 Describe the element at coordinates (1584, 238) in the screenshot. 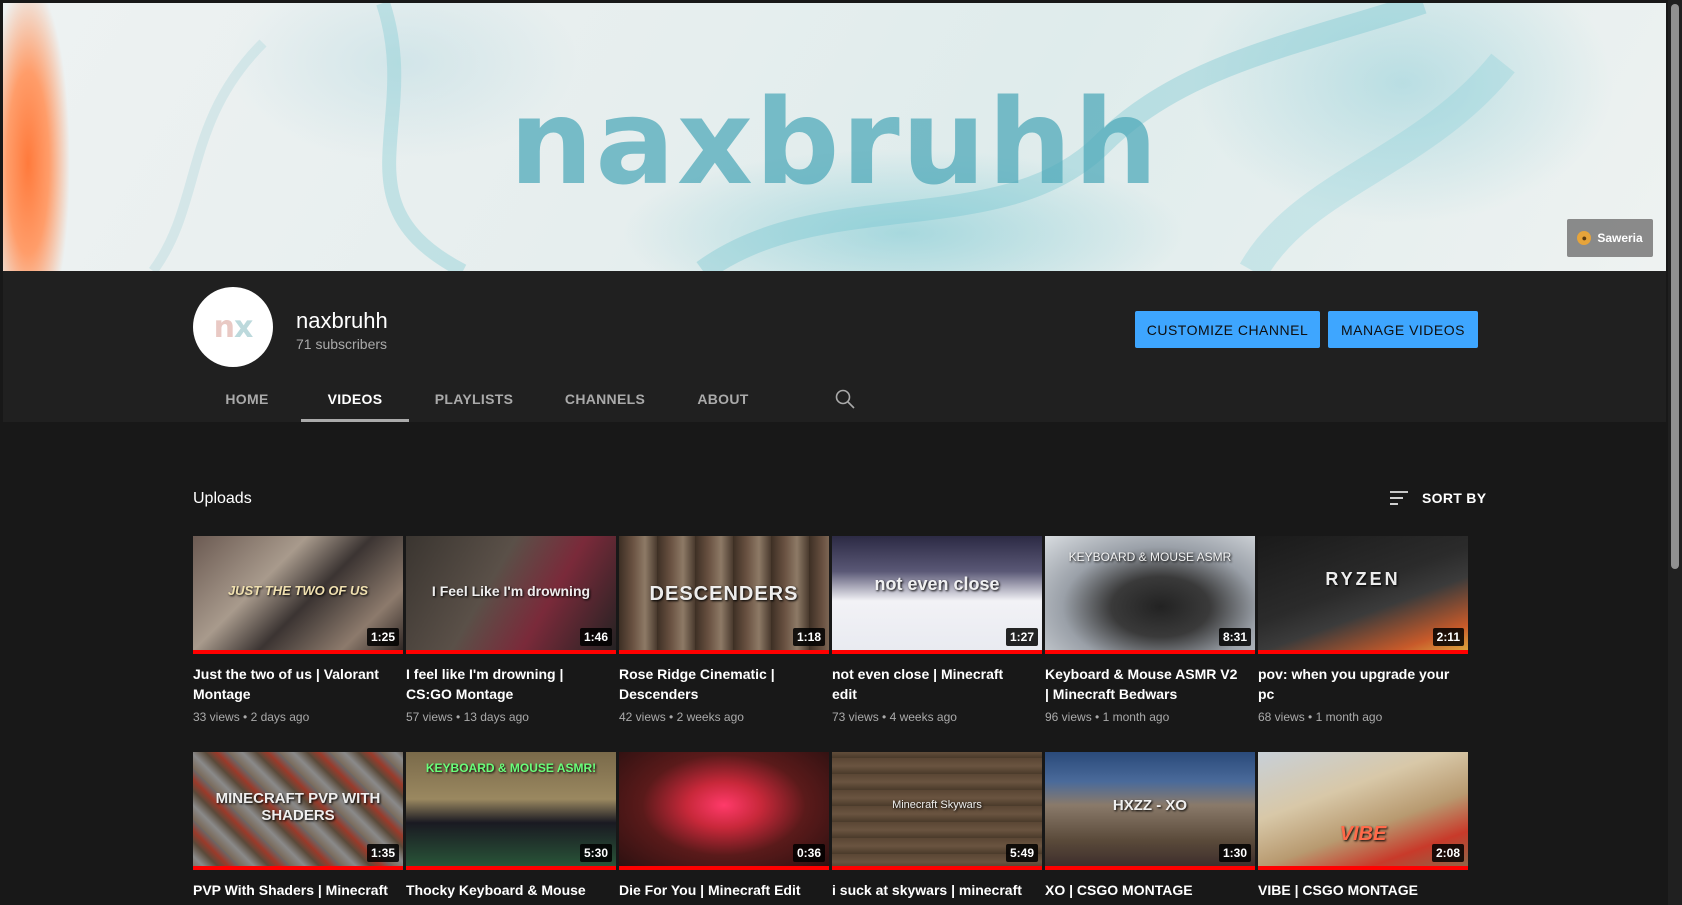

I see `paw-icon: ●` at that location.